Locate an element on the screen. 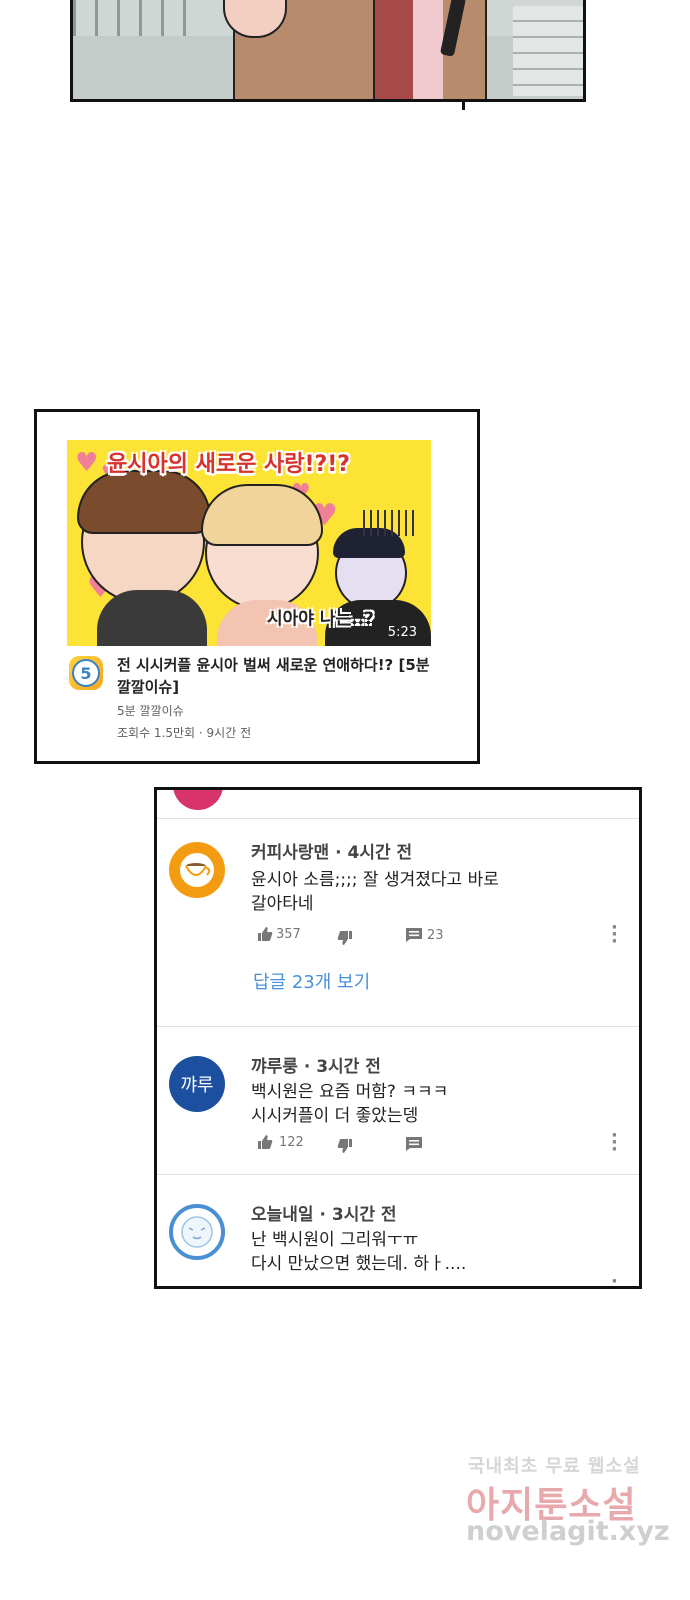 This screenshot has height=1600, width=690. watermark-tagline: 국내최초 무료 웹소설 is located at coordinates (554, 1466).